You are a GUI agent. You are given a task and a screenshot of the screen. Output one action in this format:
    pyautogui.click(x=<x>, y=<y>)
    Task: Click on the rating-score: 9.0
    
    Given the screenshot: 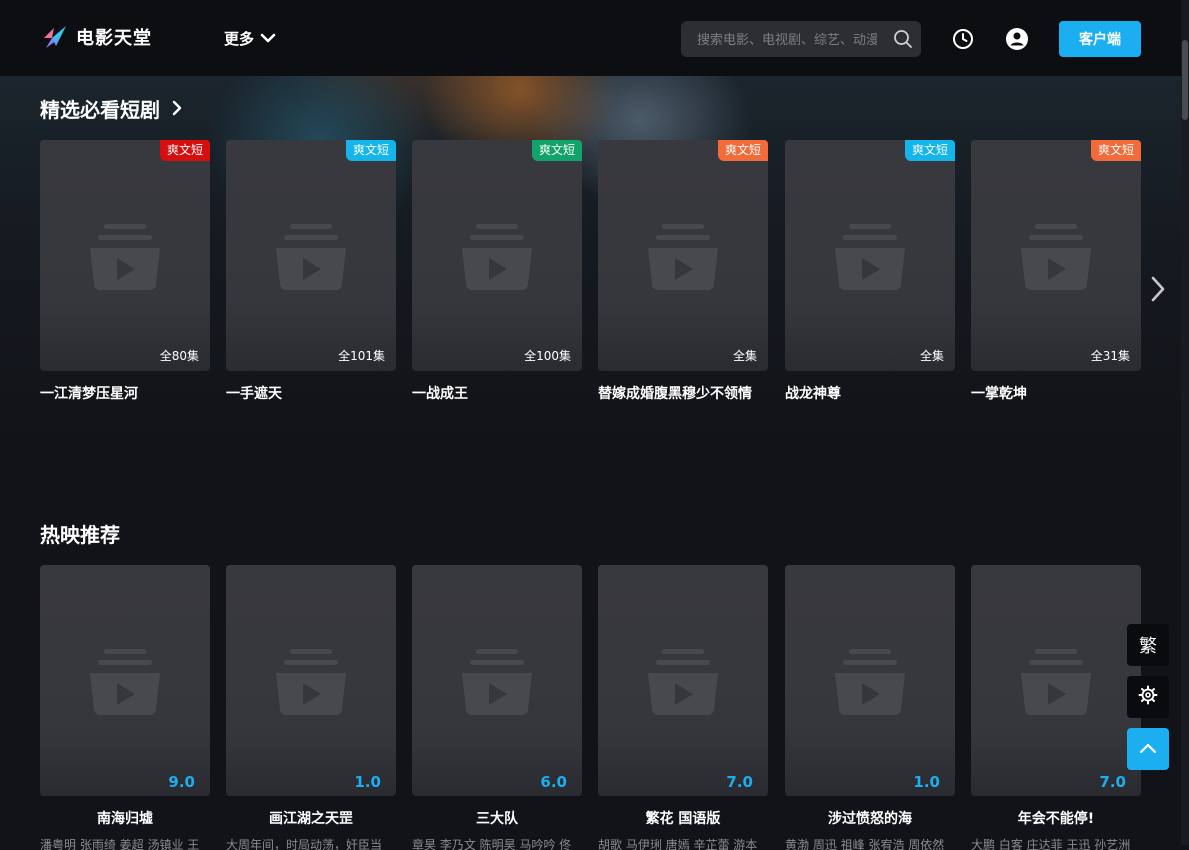 What is the action you would take?
    pyautogui.click(x=181, y=782)
    